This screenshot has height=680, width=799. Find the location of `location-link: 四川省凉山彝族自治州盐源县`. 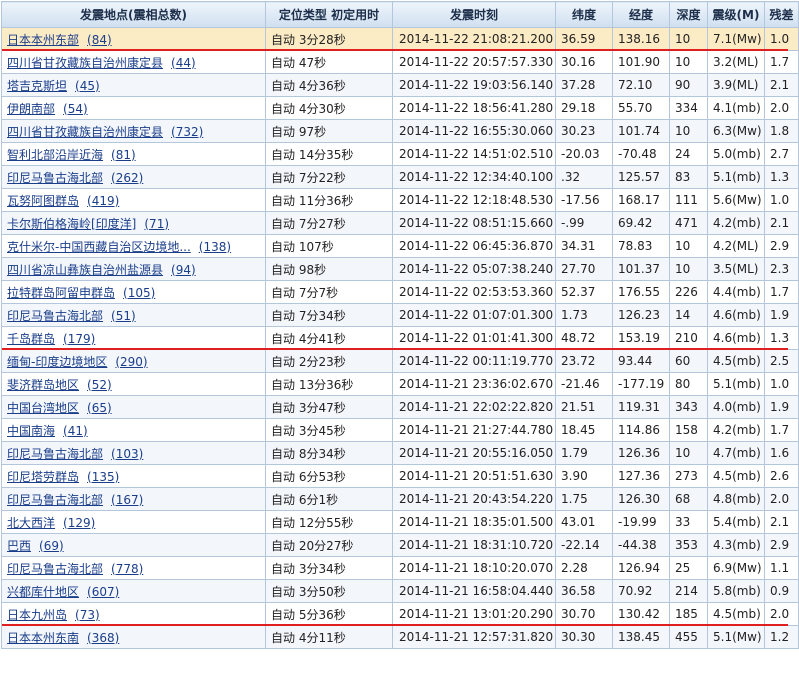

location-link: 四川省凉山彝族自治州盐源县 is located at coordinates (85, 270).